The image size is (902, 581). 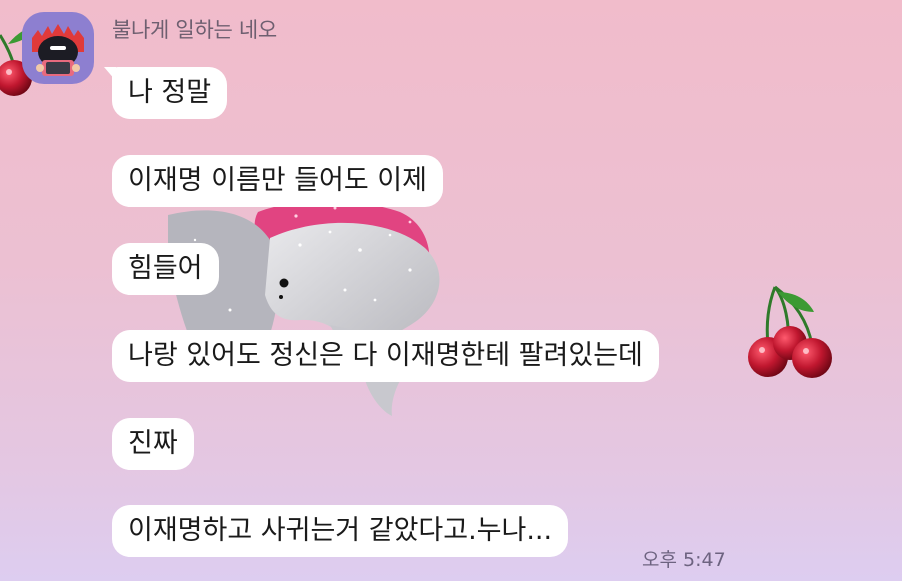 I want to click on dolphin-icon, so click(x=304, y=308).